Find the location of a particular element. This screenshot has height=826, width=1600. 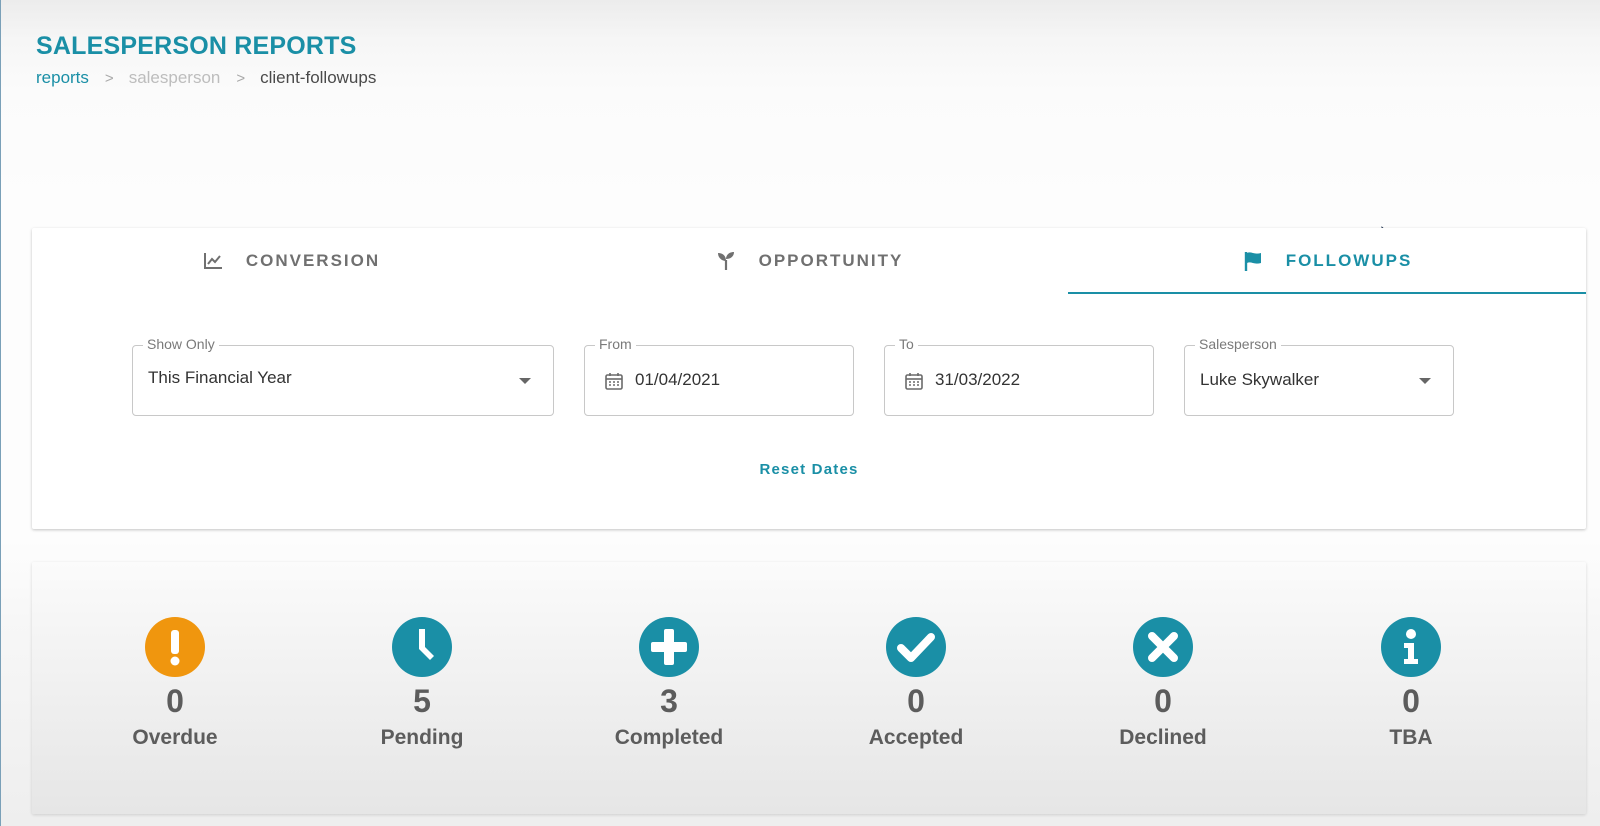

stat-pending-label: Pending is located at coordinates (422, 737).